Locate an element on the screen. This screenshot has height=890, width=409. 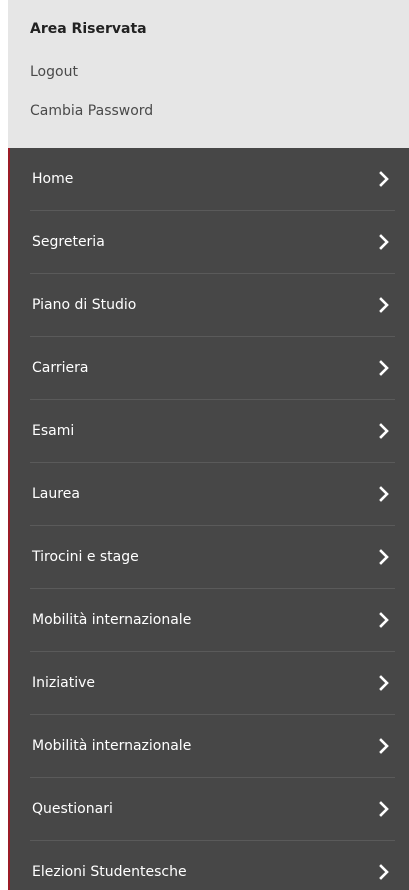
menu-item-esami: Esami is located at coordinates (212, 431).